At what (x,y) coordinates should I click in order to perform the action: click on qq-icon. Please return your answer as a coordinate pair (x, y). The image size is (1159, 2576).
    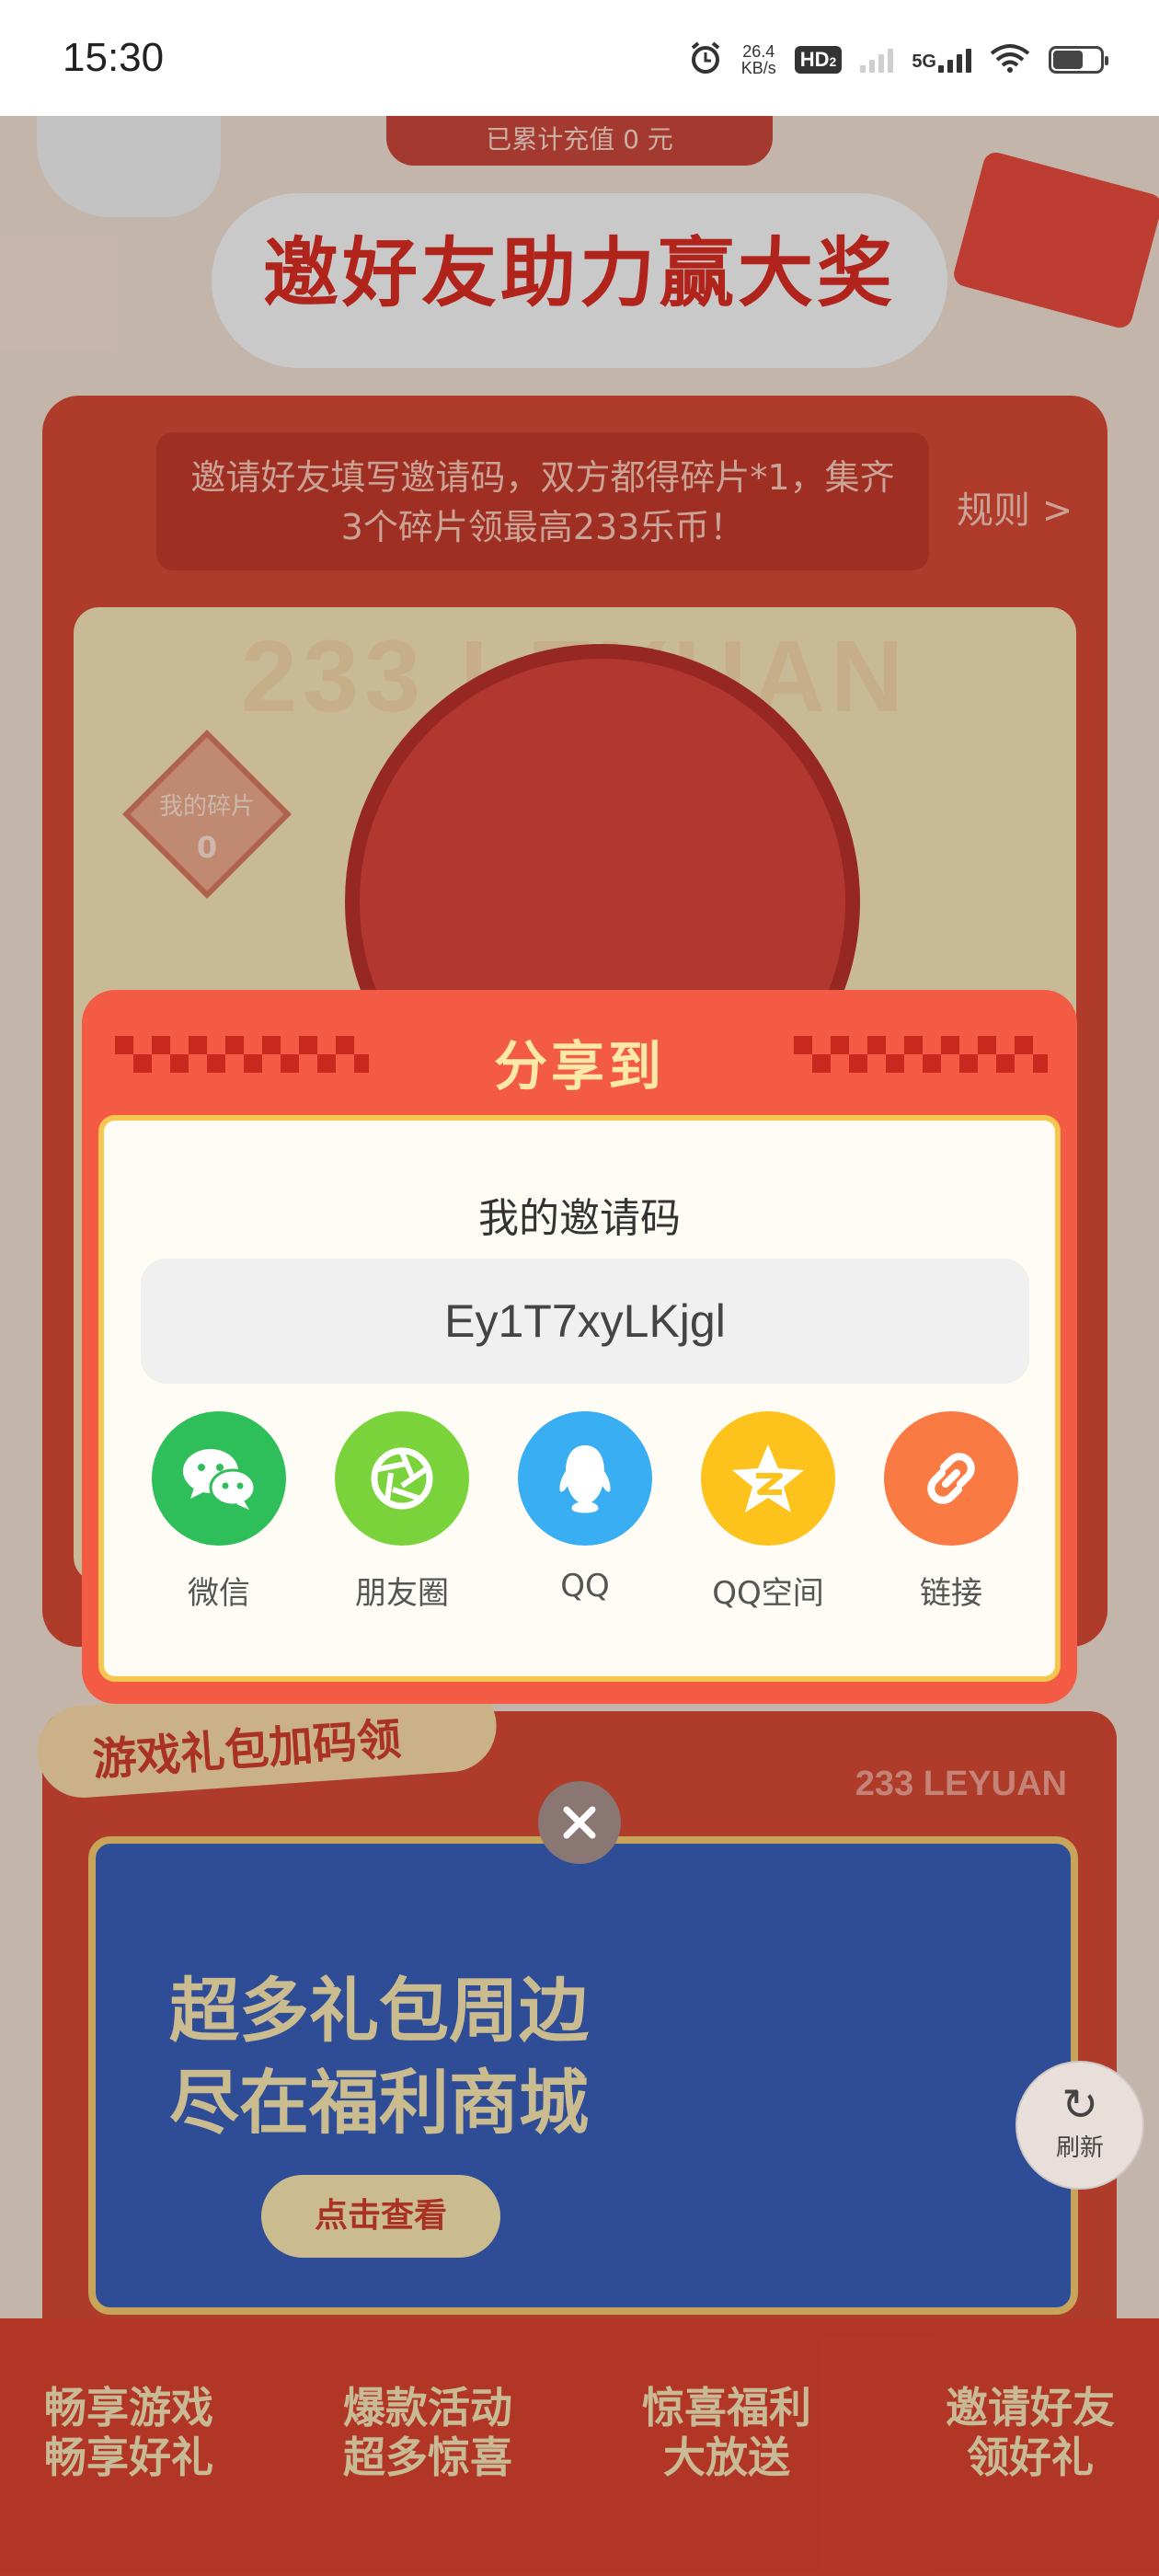
    Looking at the image, I should click on (585, 1478).